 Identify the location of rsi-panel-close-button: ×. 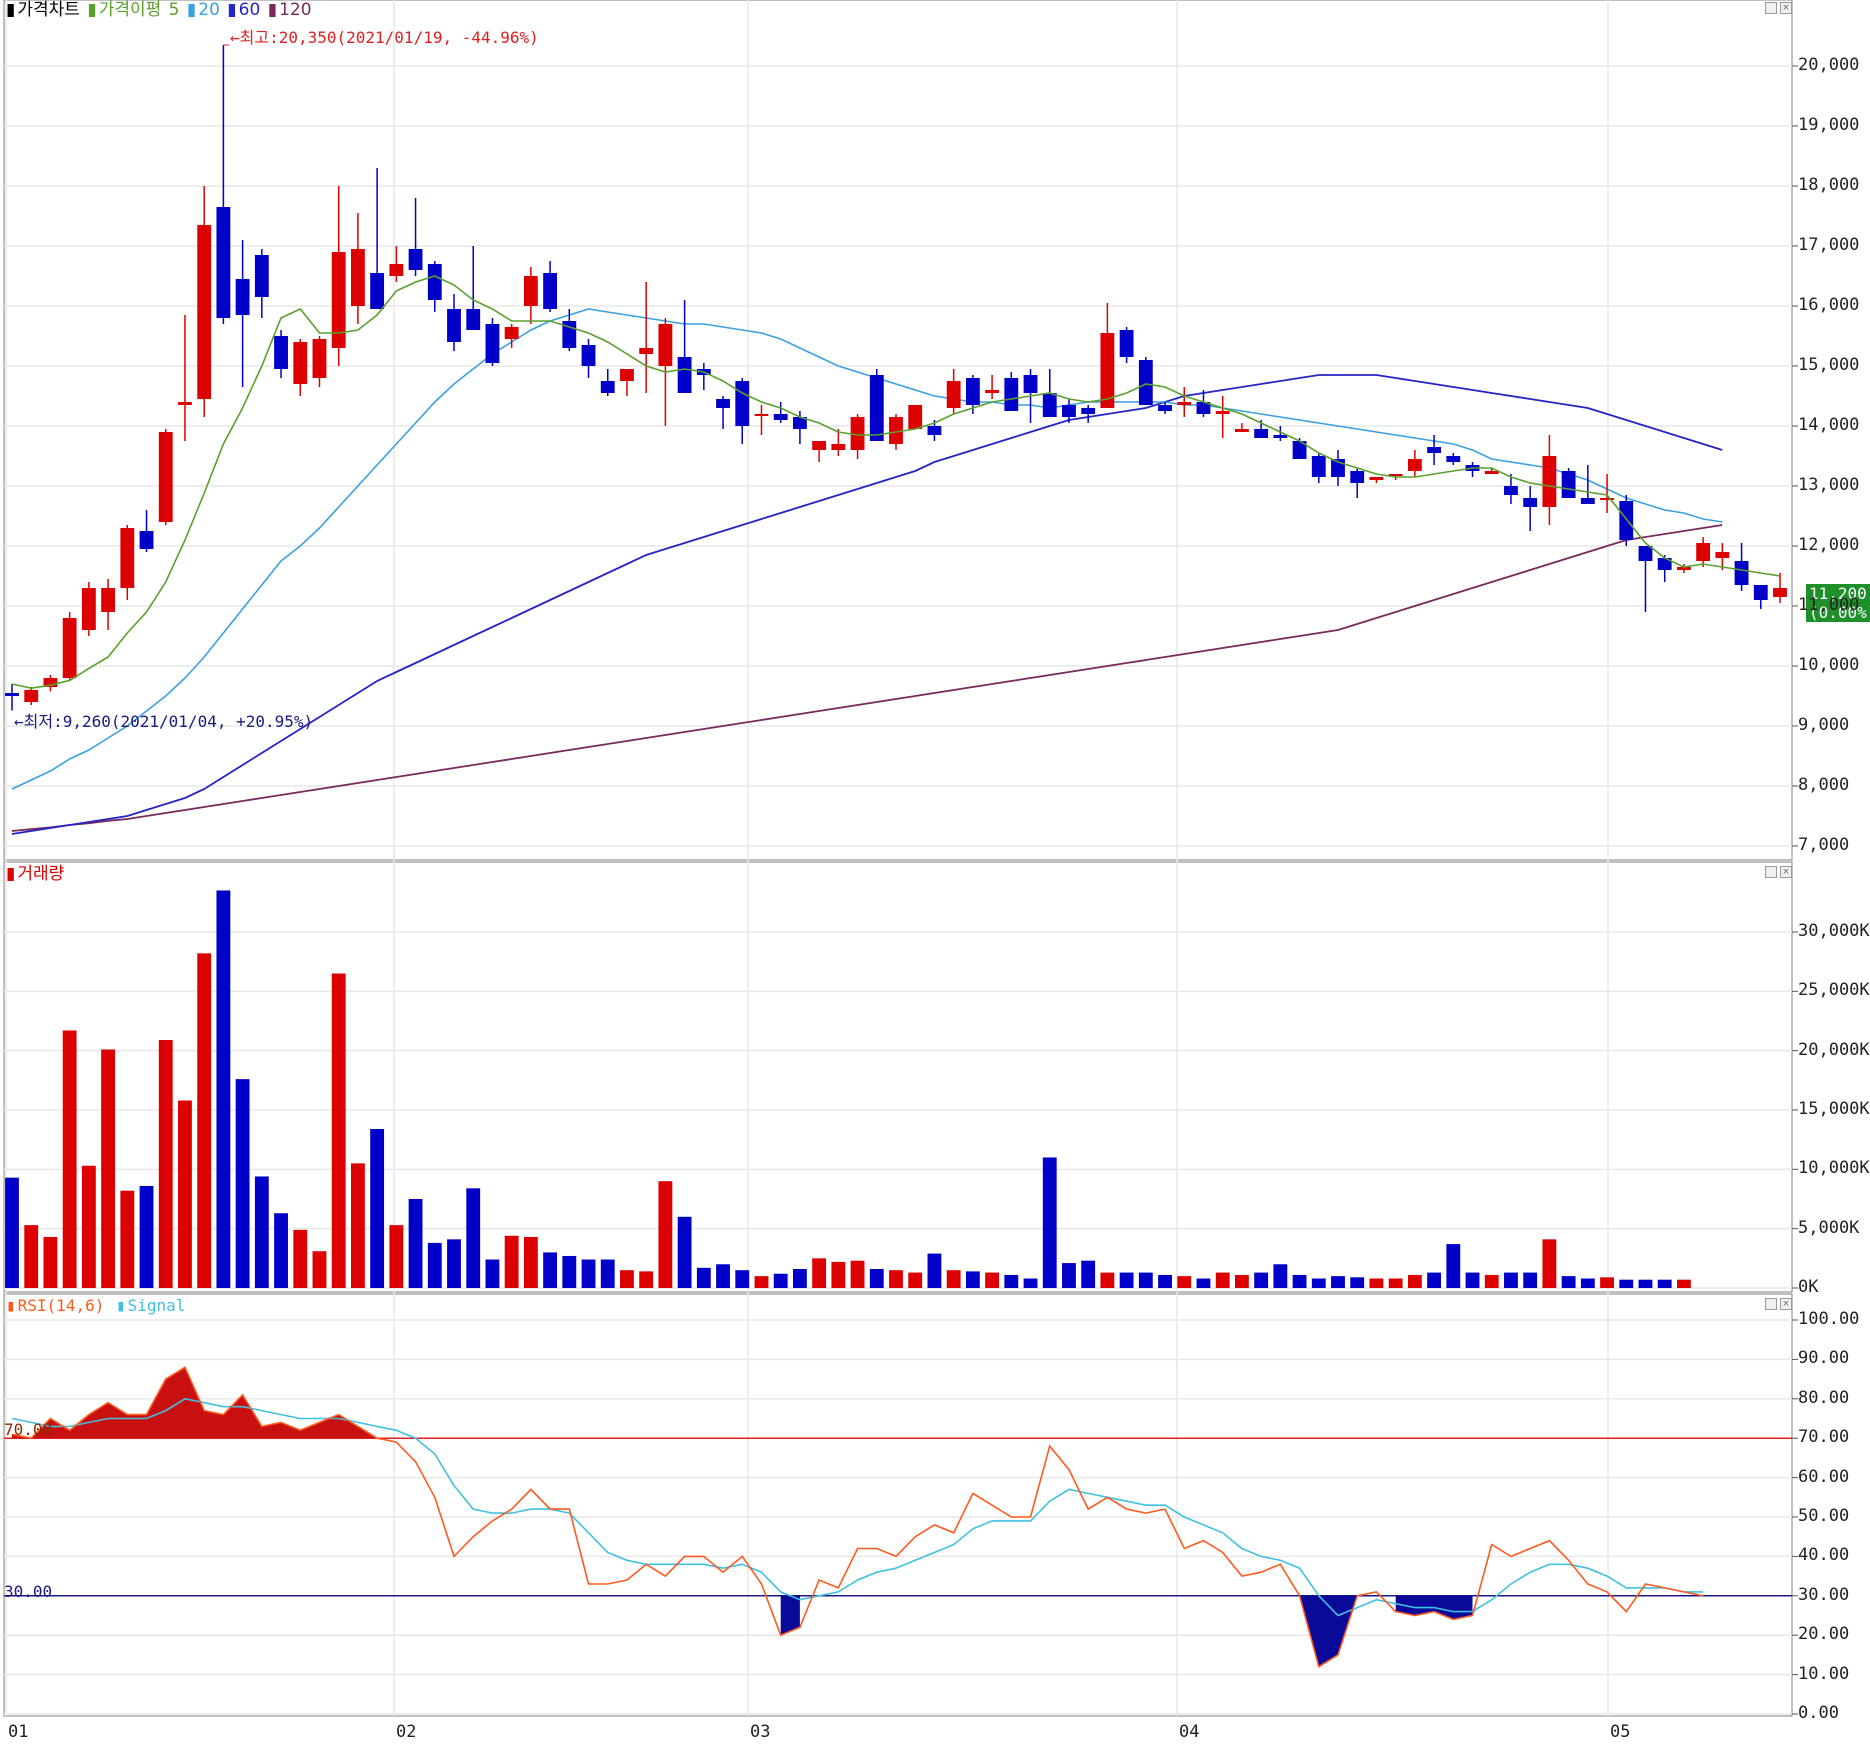
(1786, 1304).